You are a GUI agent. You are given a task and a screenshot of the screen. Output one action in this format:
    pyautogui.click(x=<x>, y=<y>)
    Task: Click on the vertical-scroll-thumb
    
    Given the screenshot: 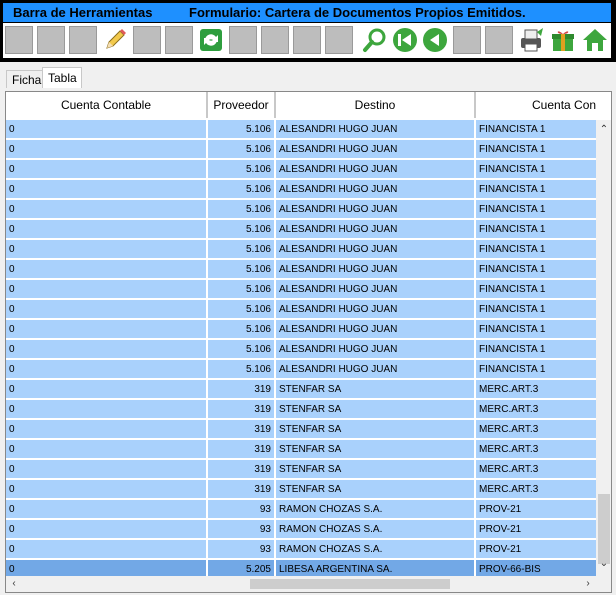 What is the action you would take?
    pyautogui.click(x=604, y=529)
    